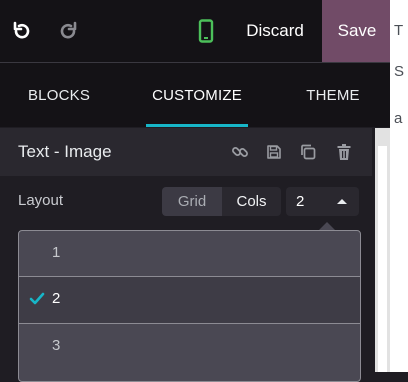 The image size is (408, 382). Describe the element at coordinates (333, 95) in the screenshot. I see `tab-theme: THEME` at that location.